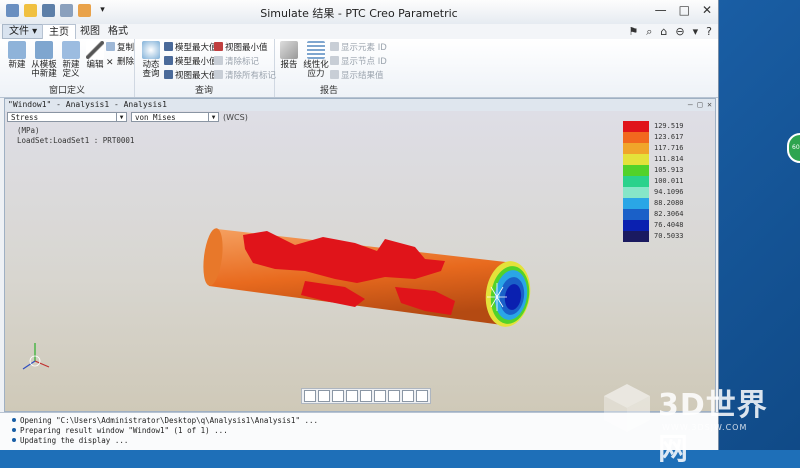  I want to click on clear-all-marks-button: 清除所有标记, so click(245, 76).